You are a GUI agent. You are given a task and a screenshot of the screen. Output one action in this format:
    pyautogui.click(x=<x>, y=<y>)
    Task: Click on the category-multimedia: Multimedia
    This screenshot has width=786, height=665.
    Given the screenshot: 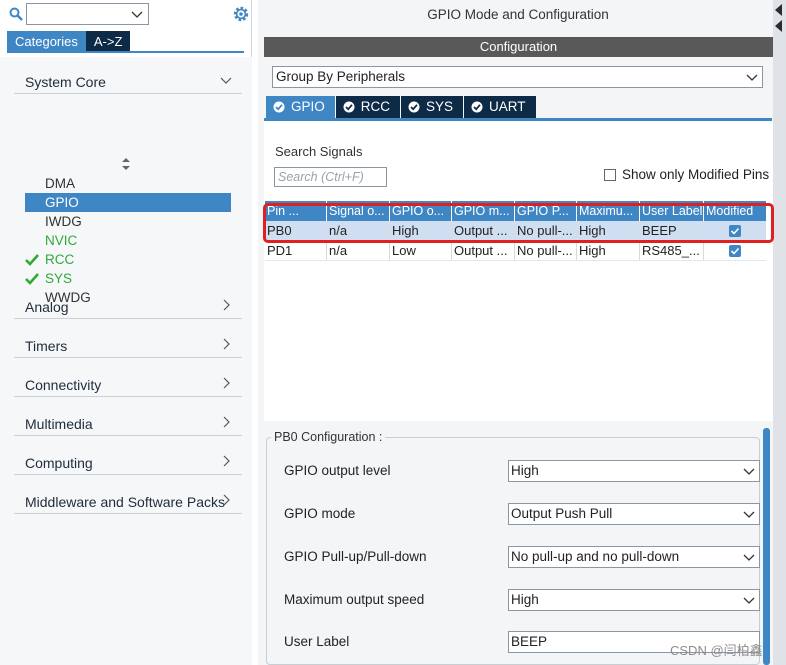 What is the action you would take?
    pyautogui.click(x=128, y=420)
    